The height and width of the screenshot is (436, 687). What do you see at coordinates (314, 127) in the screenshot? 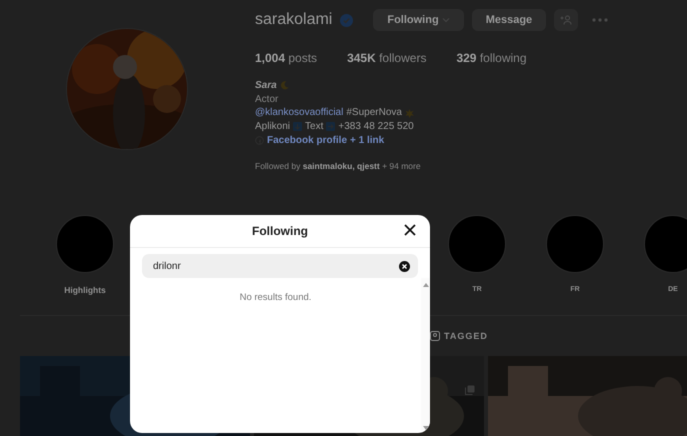
I see `bio-text: Text` at bounding box center [314, 127].